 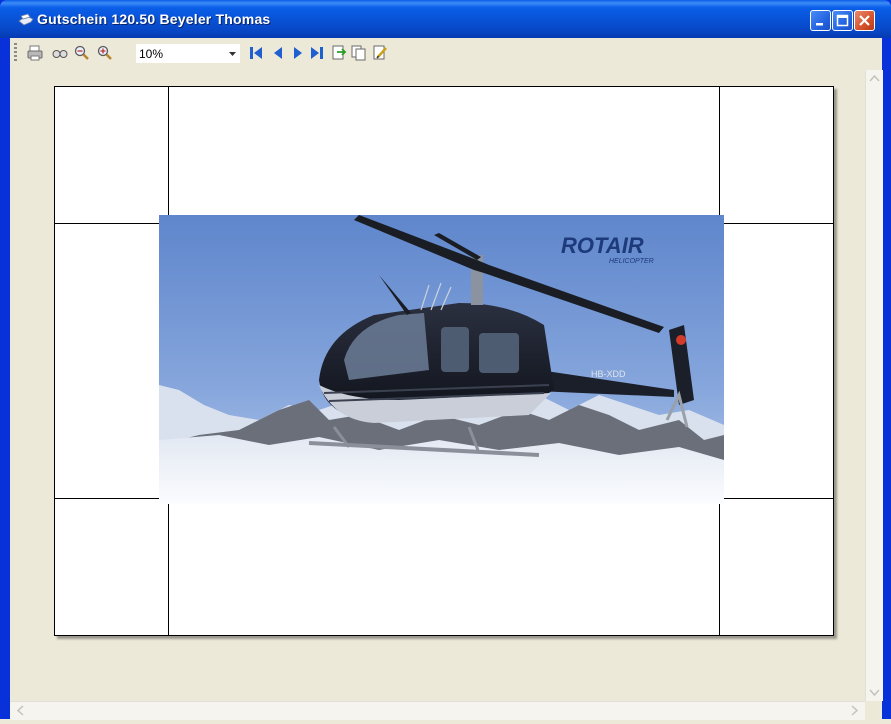 I want to click on vertical-scrollbar, so click(x=874, y=385).